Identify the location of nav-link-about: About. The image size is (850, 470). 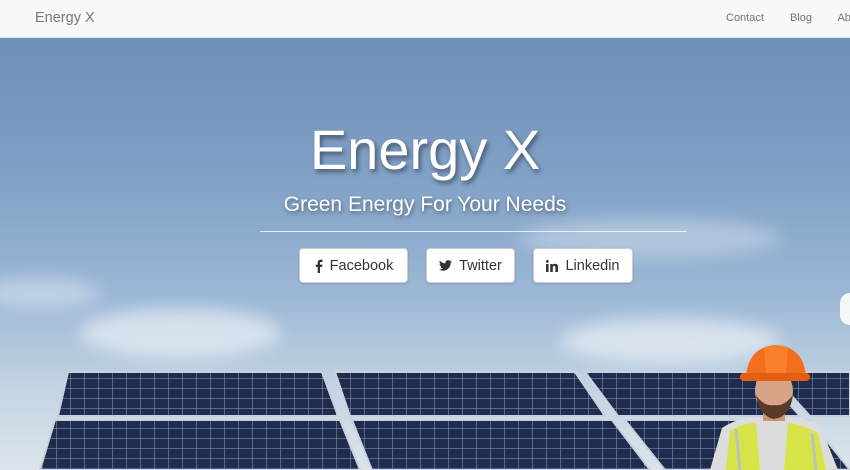
(843, 18).